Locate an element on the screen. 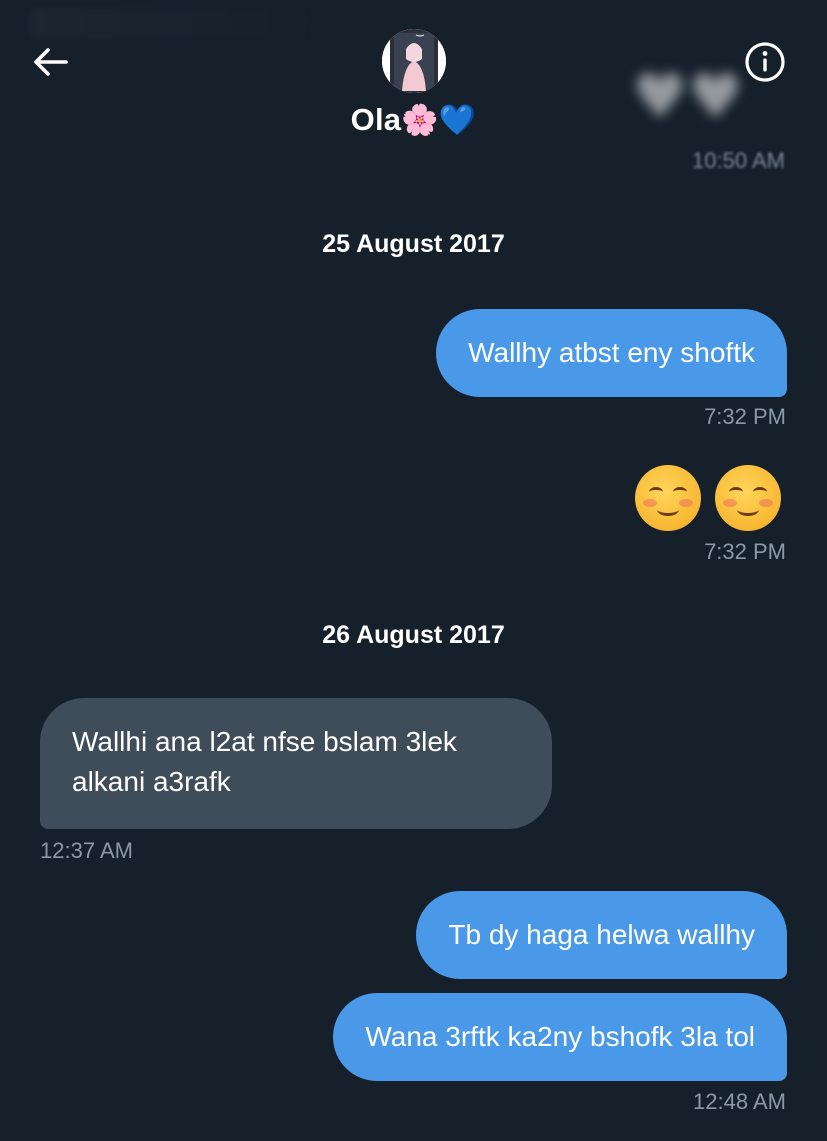 The height and width of the screenshot is (1141, 827). back-button is located at coordinates (50, 62).